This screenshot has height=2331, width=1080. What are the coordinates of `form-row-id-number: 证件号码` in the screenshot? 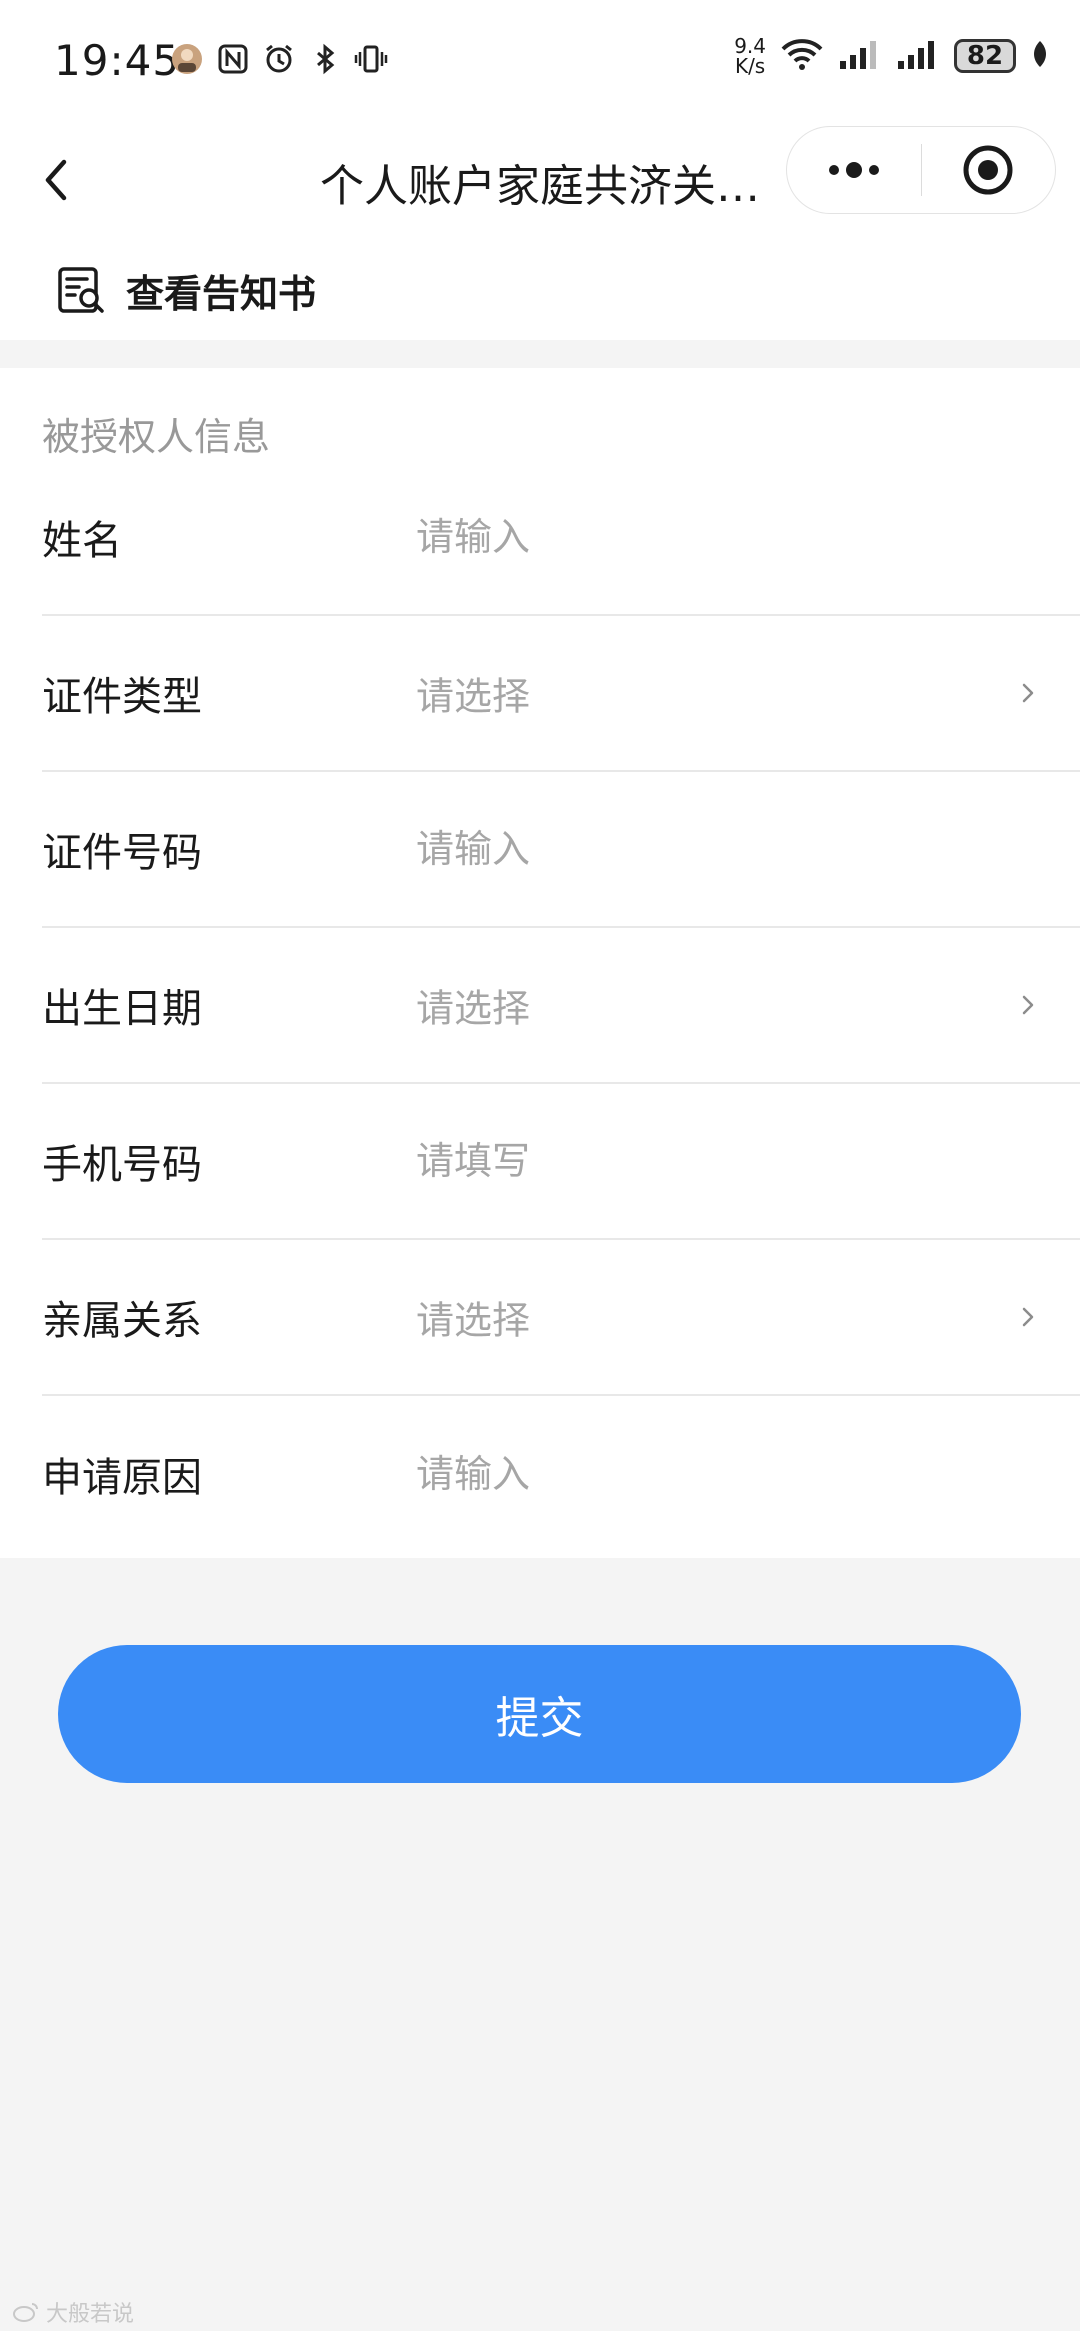 It's located at (561, 850).